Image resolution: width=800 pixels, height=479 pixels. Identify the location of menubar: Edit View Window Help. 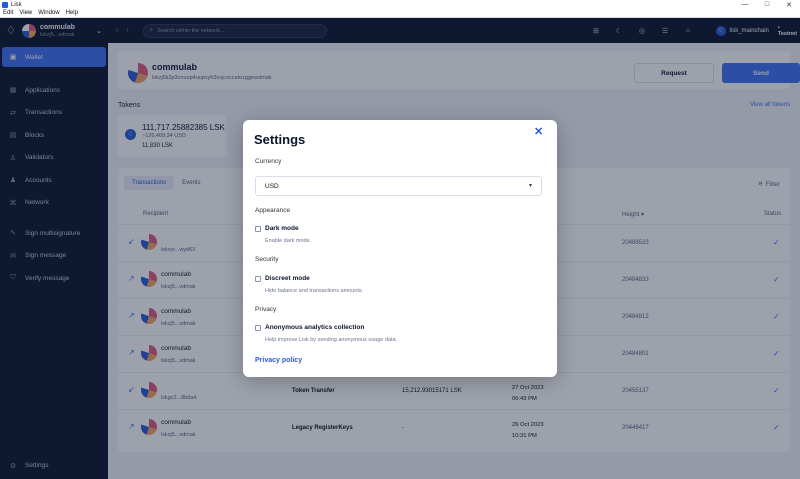
(400, 13).